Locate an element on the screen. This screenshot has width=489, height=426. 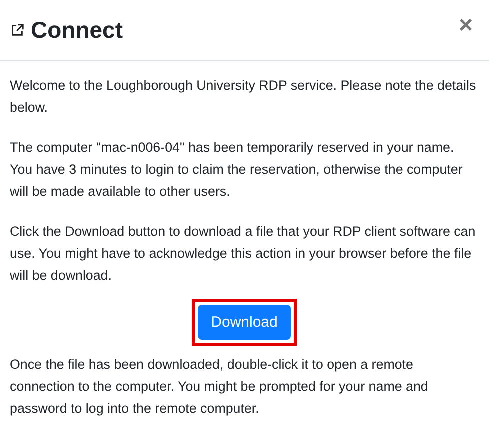
paragraph: Once the file has been downloaded, double-click it to open a remote connection to the computer. You might be prompted for your name and password to log into the remote computer. is located at coordinates (220, 387).